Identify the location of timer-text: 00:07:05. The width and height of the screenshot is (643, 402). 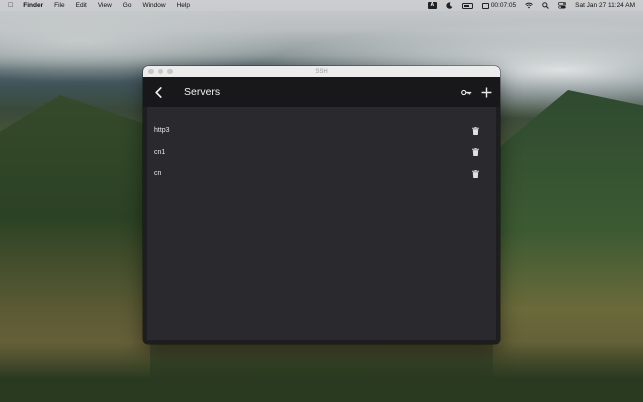
(503, 5).